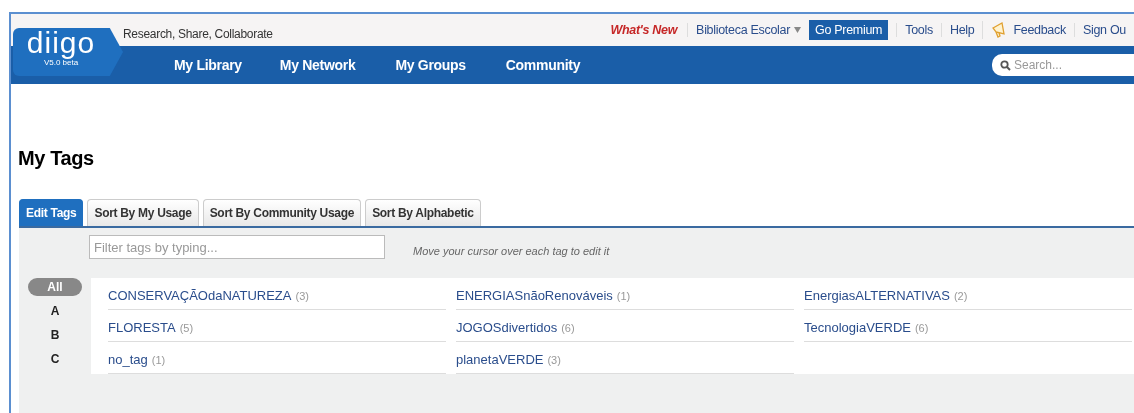 The image size is (1134, 413). What do you see at coordinates (500, 359) in the screenshot?
I see `tag-link: planetaVERDE` at bounding box center [500, 359].